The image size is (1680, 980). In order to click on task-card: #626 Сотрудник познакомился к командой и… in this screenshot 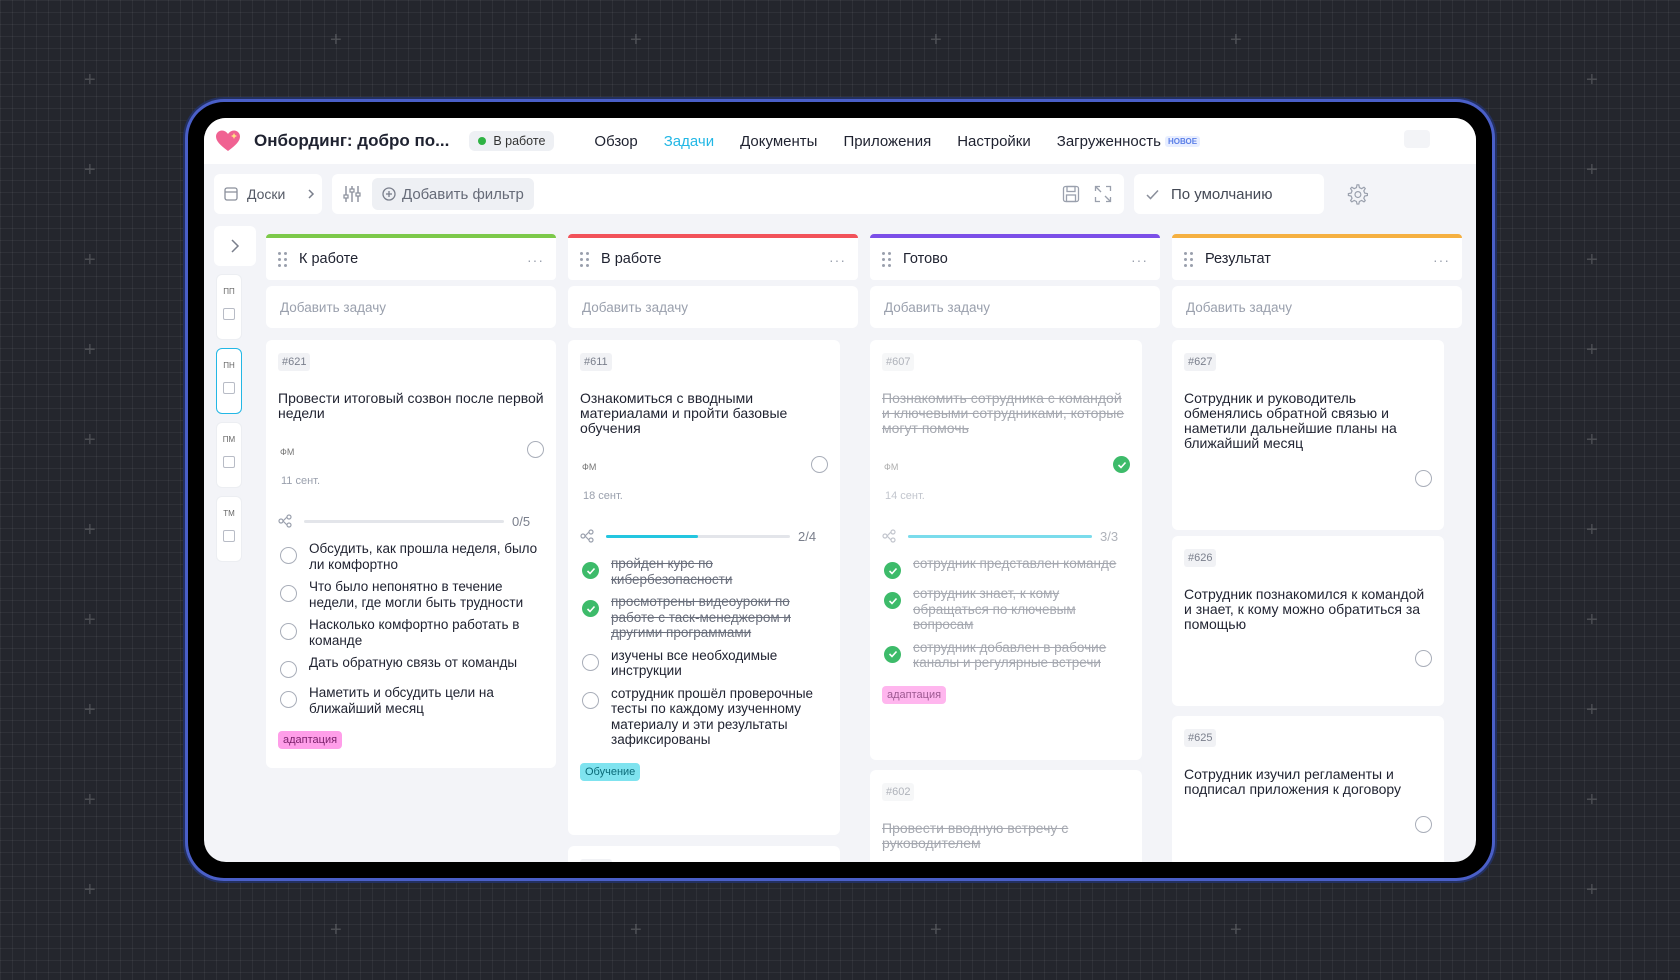, I will do `click(1308, 621)`.